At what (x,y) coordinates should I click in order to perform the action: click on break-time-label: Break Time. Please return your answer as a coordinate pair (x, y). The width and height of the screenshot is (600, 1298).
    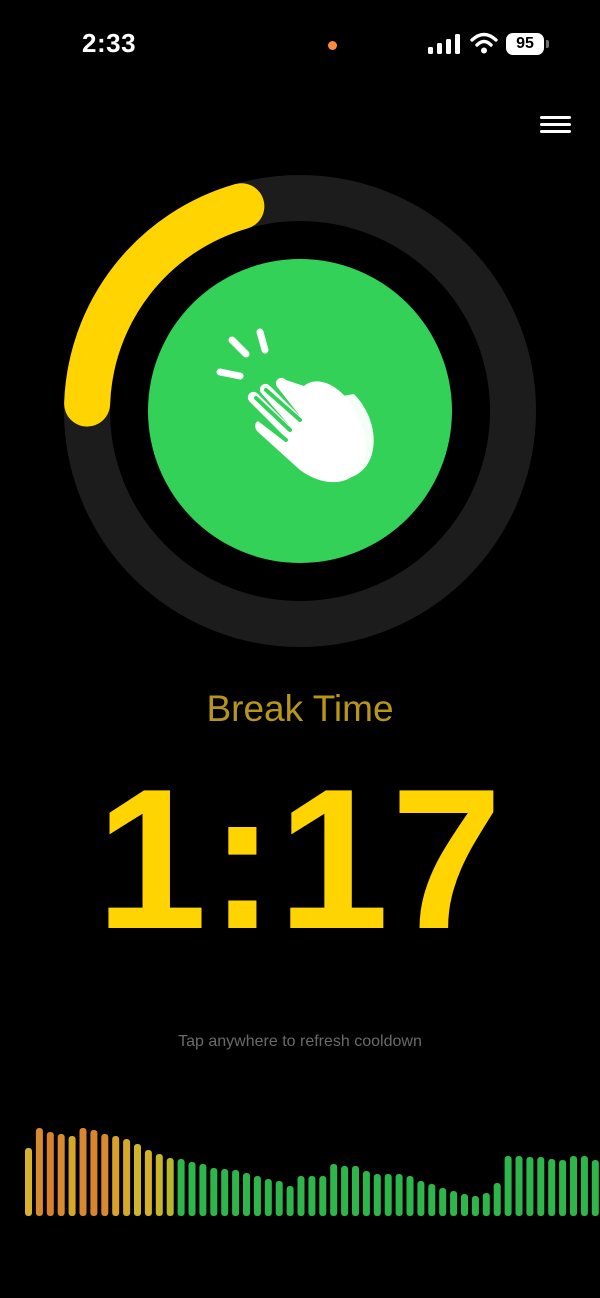
    Looking at the image, I should click on (300, 708).